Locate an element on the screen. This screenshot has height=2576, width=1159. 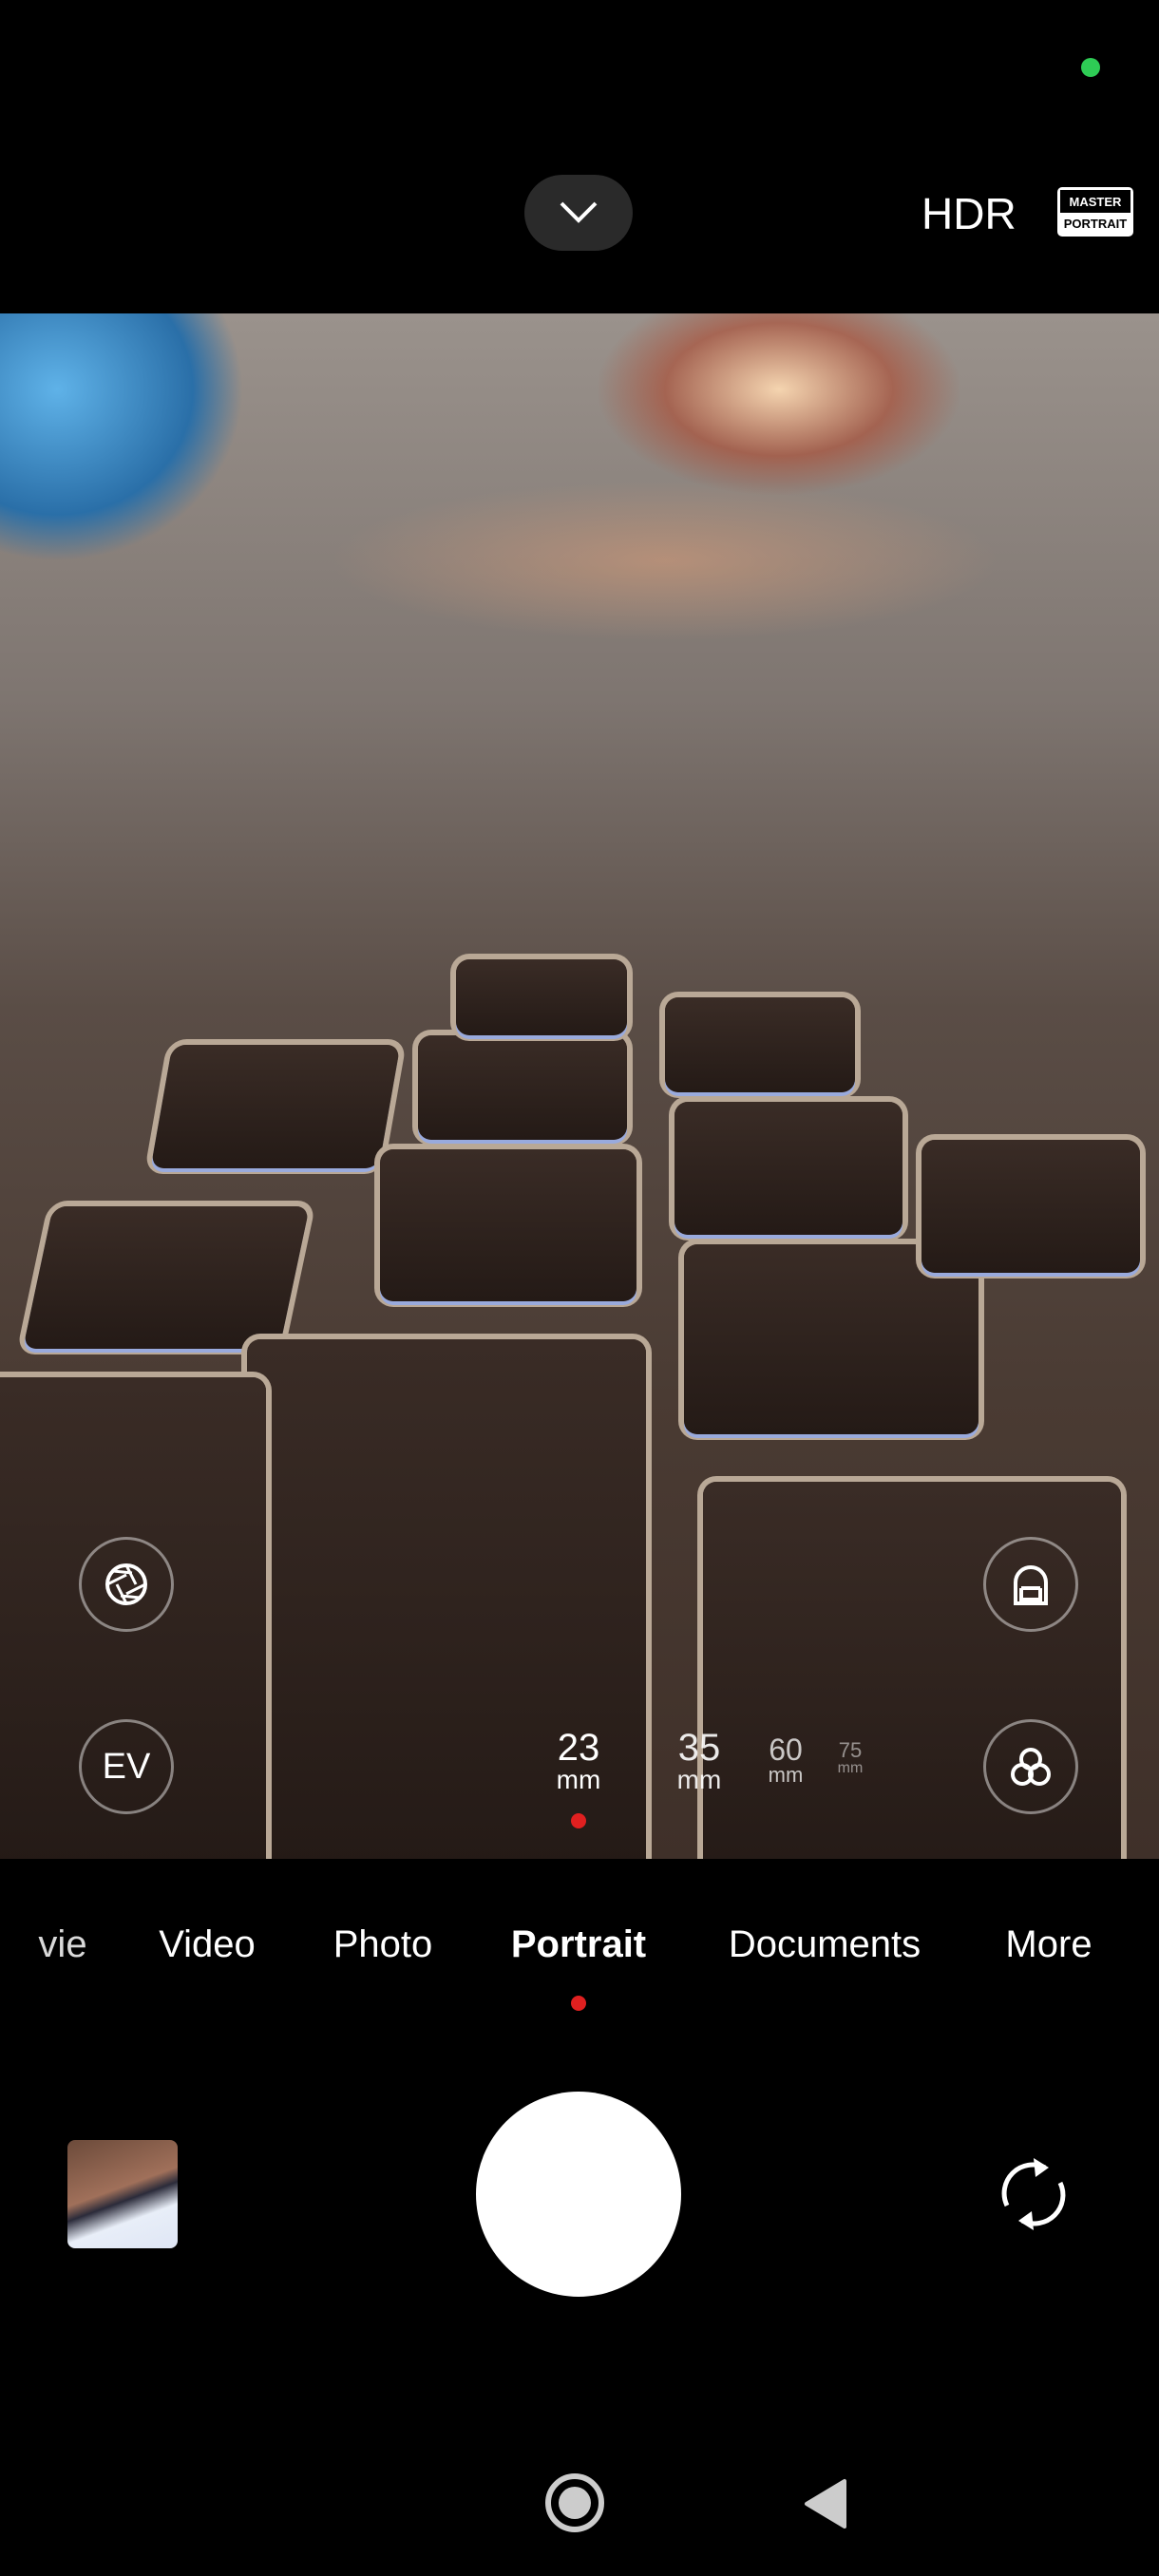
ev-button: EV is located at coordinates (126, 1766).